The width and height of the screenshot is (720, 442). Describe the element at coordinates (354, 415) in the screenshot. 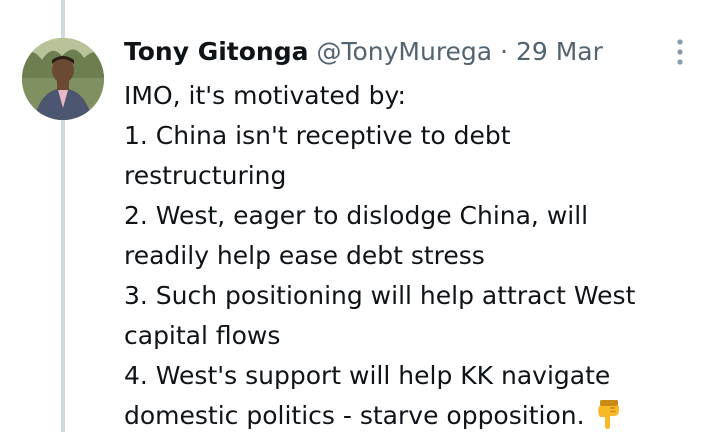

I see `tweet-line: domestic politics - starve opposition.` at that location.